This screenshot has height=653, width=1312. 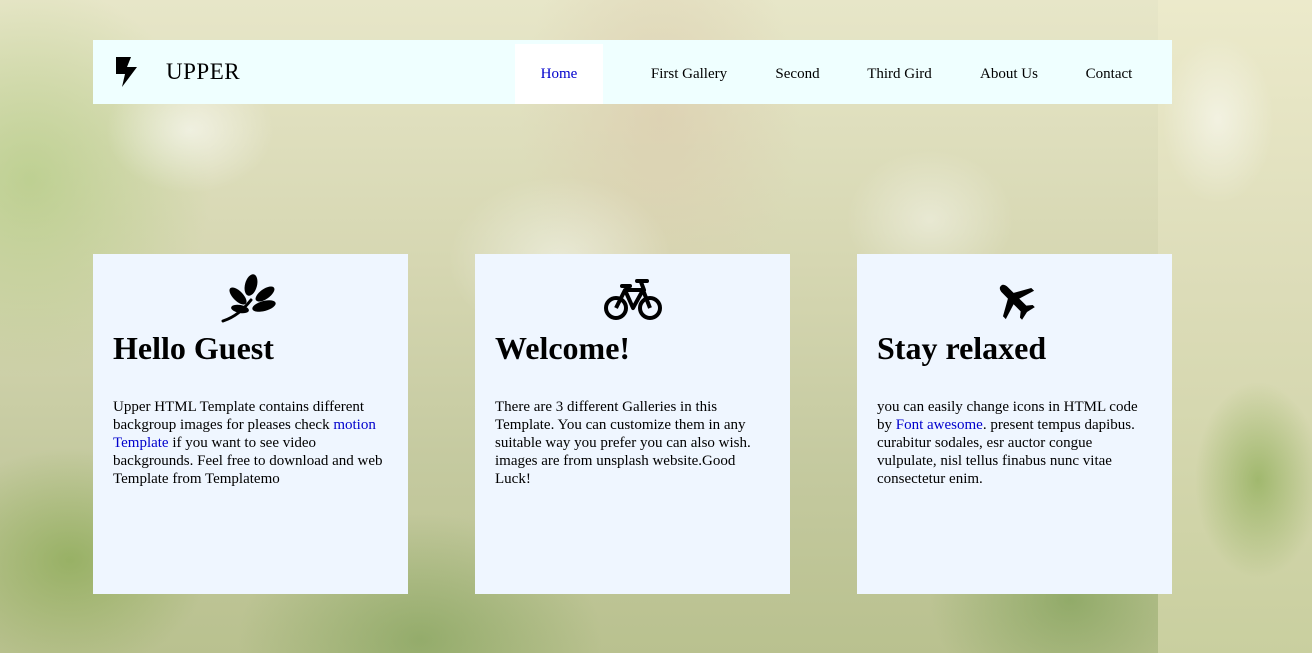 I want to click on nav-item-third-gird: Third Gird, so click(x=899, y=74).